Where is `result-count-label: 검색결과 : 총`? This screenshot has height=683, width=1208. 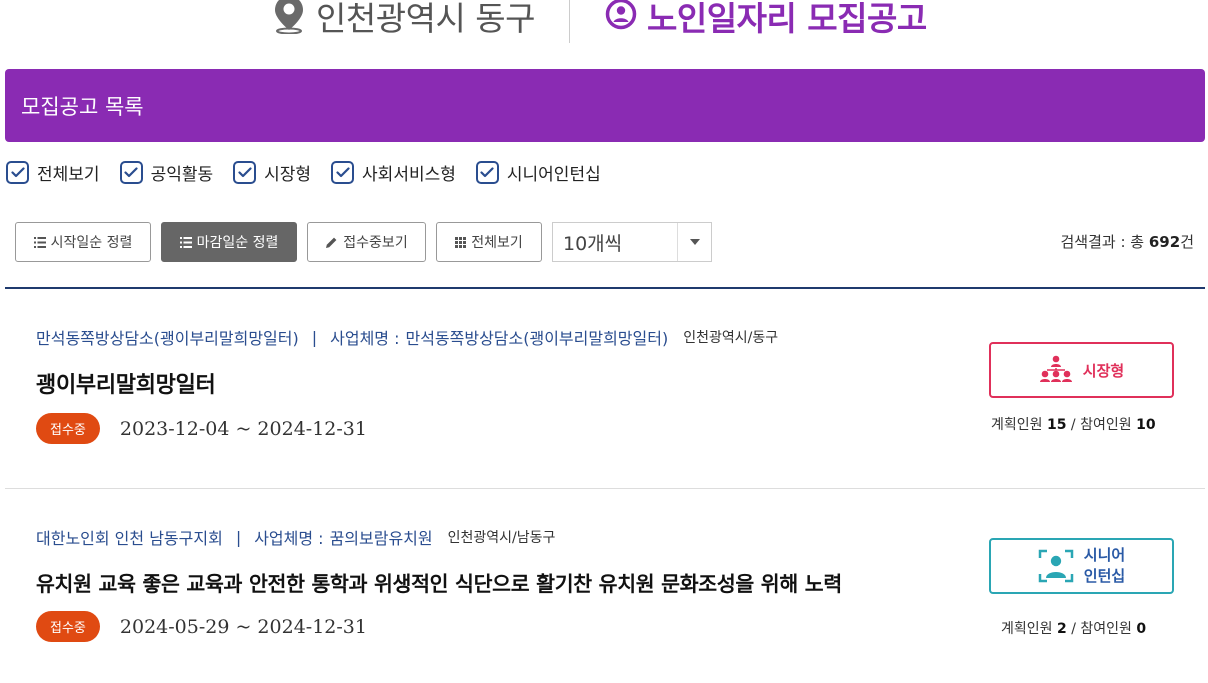
result-count-label: 검색결과 : 총 is located at coordinates (1102, 242).